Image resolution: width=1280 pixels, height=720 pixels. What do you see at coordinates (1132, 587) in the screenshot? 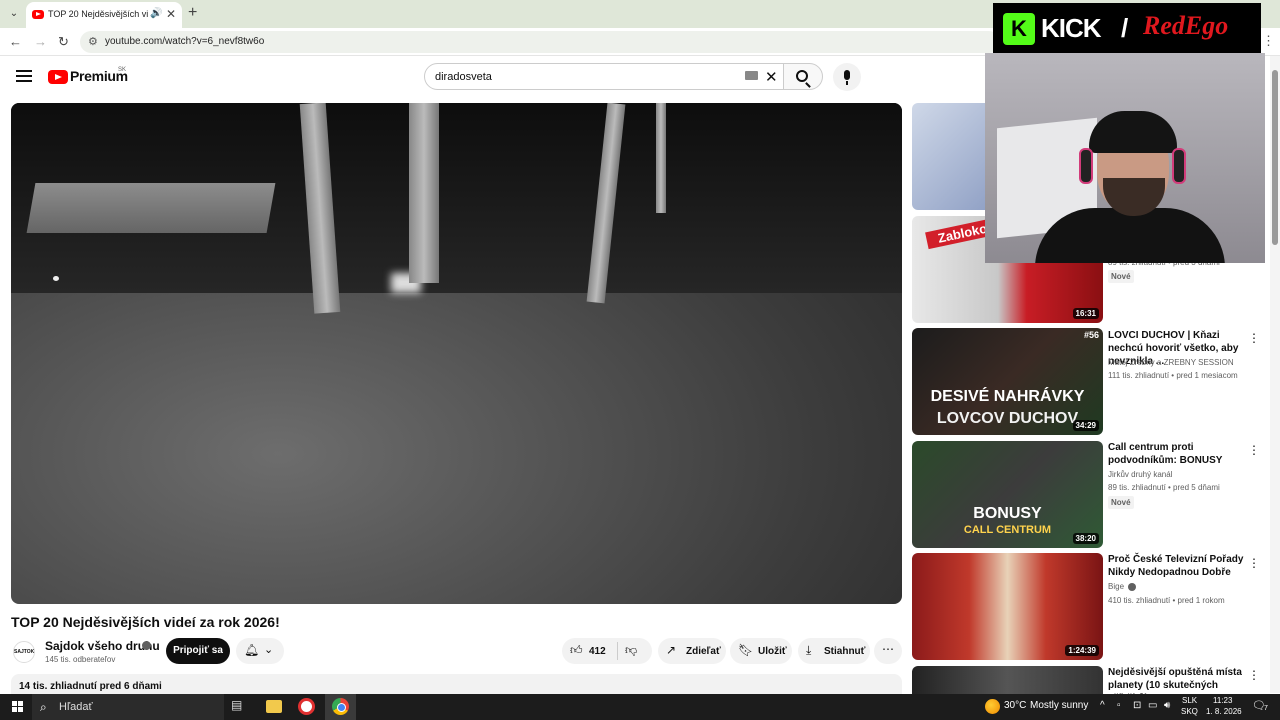
I see `verified-icon` at bounding box center [1132, 587].